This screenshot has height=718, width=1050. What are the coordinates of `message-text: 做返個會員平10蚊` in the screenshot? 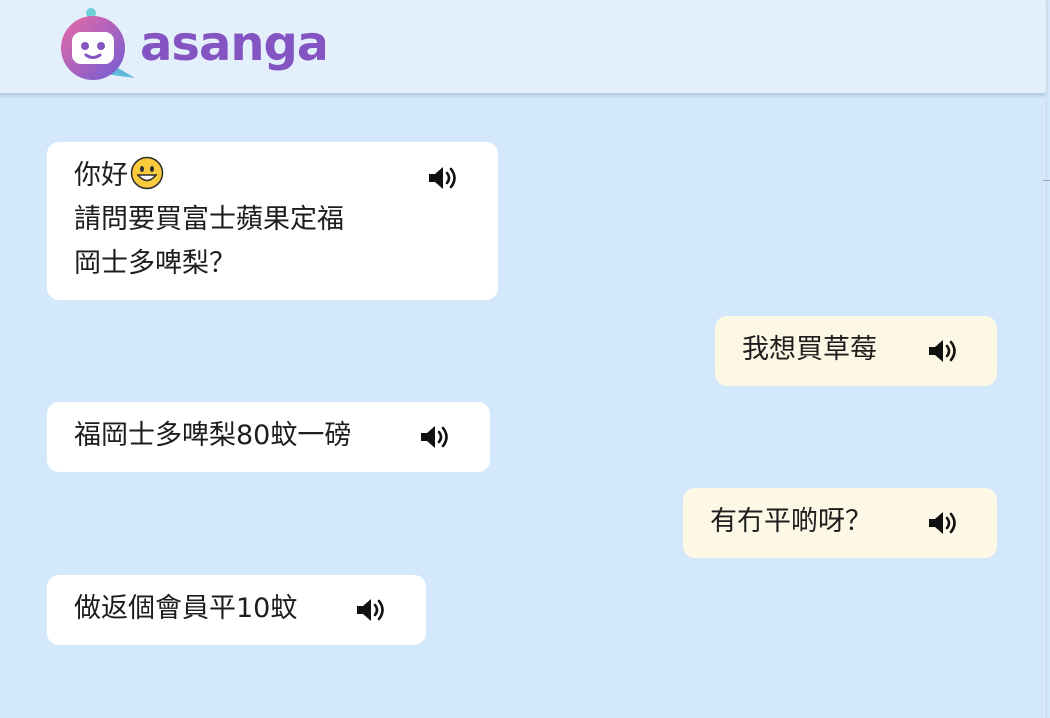 It's located at (186, 608).